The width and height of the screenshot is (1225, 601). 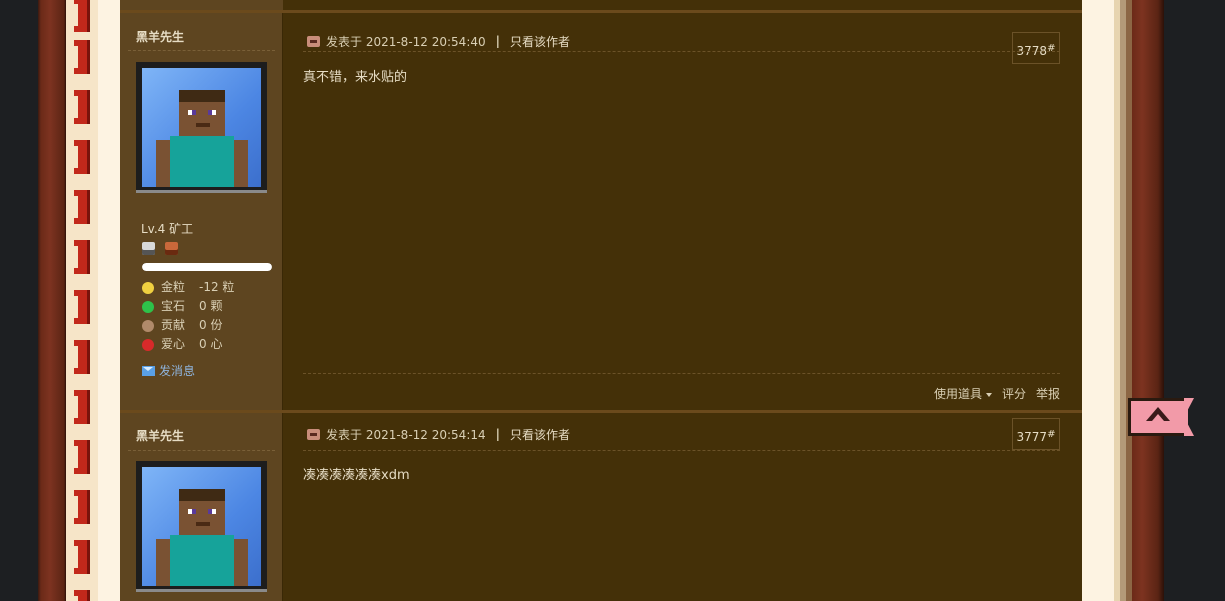 I want to click on stat-gold: 金粒 -12 粒, so click(x=188, y=287).